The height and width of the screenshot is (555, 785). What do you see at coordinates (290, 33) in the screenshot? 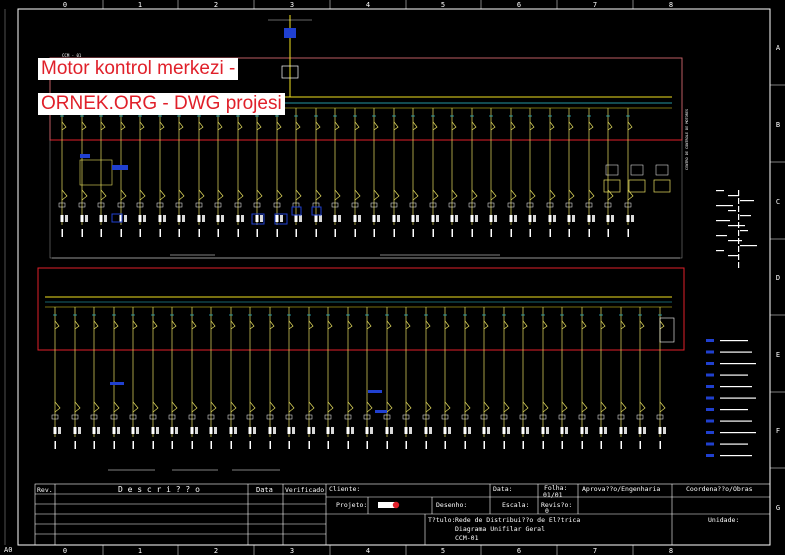
I see `incomer-breaker` at bounding box center [290, 33].